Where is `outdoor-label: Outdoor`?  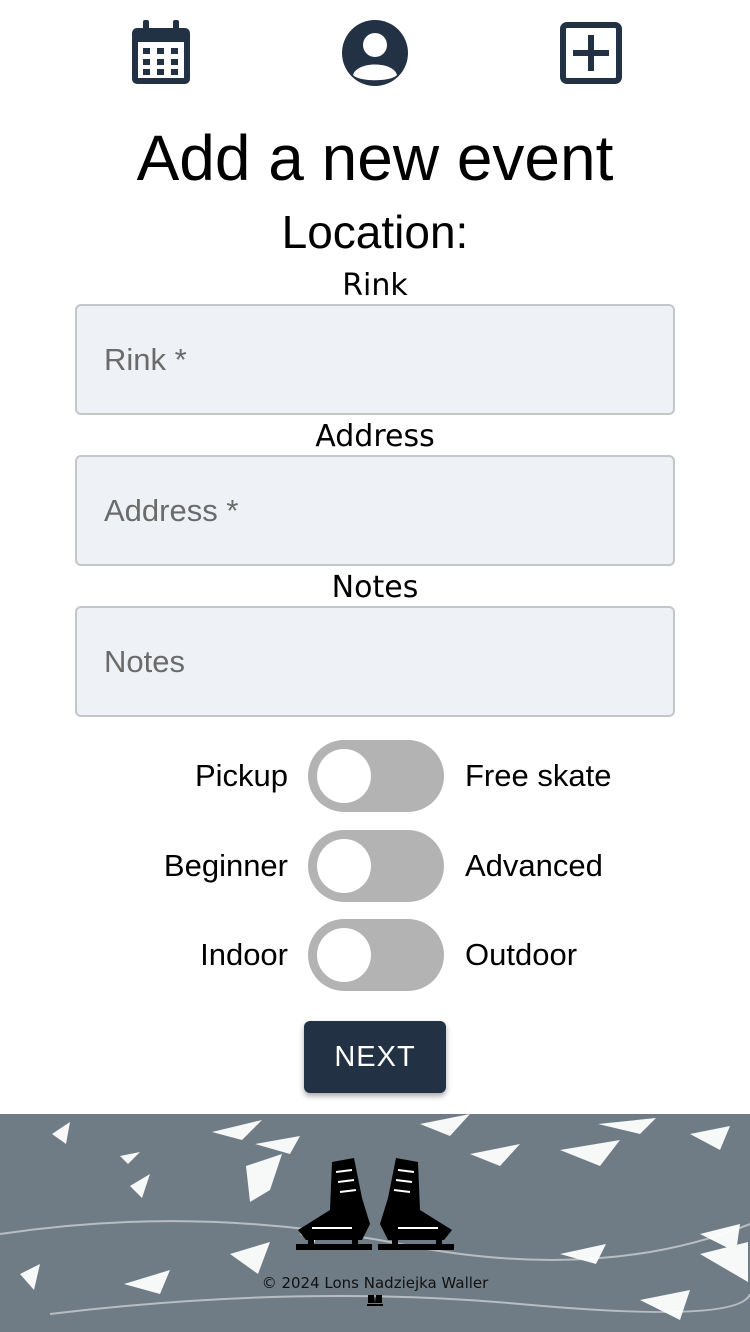 outdoor-label: Outdoor is located at coordinates (521, 954).